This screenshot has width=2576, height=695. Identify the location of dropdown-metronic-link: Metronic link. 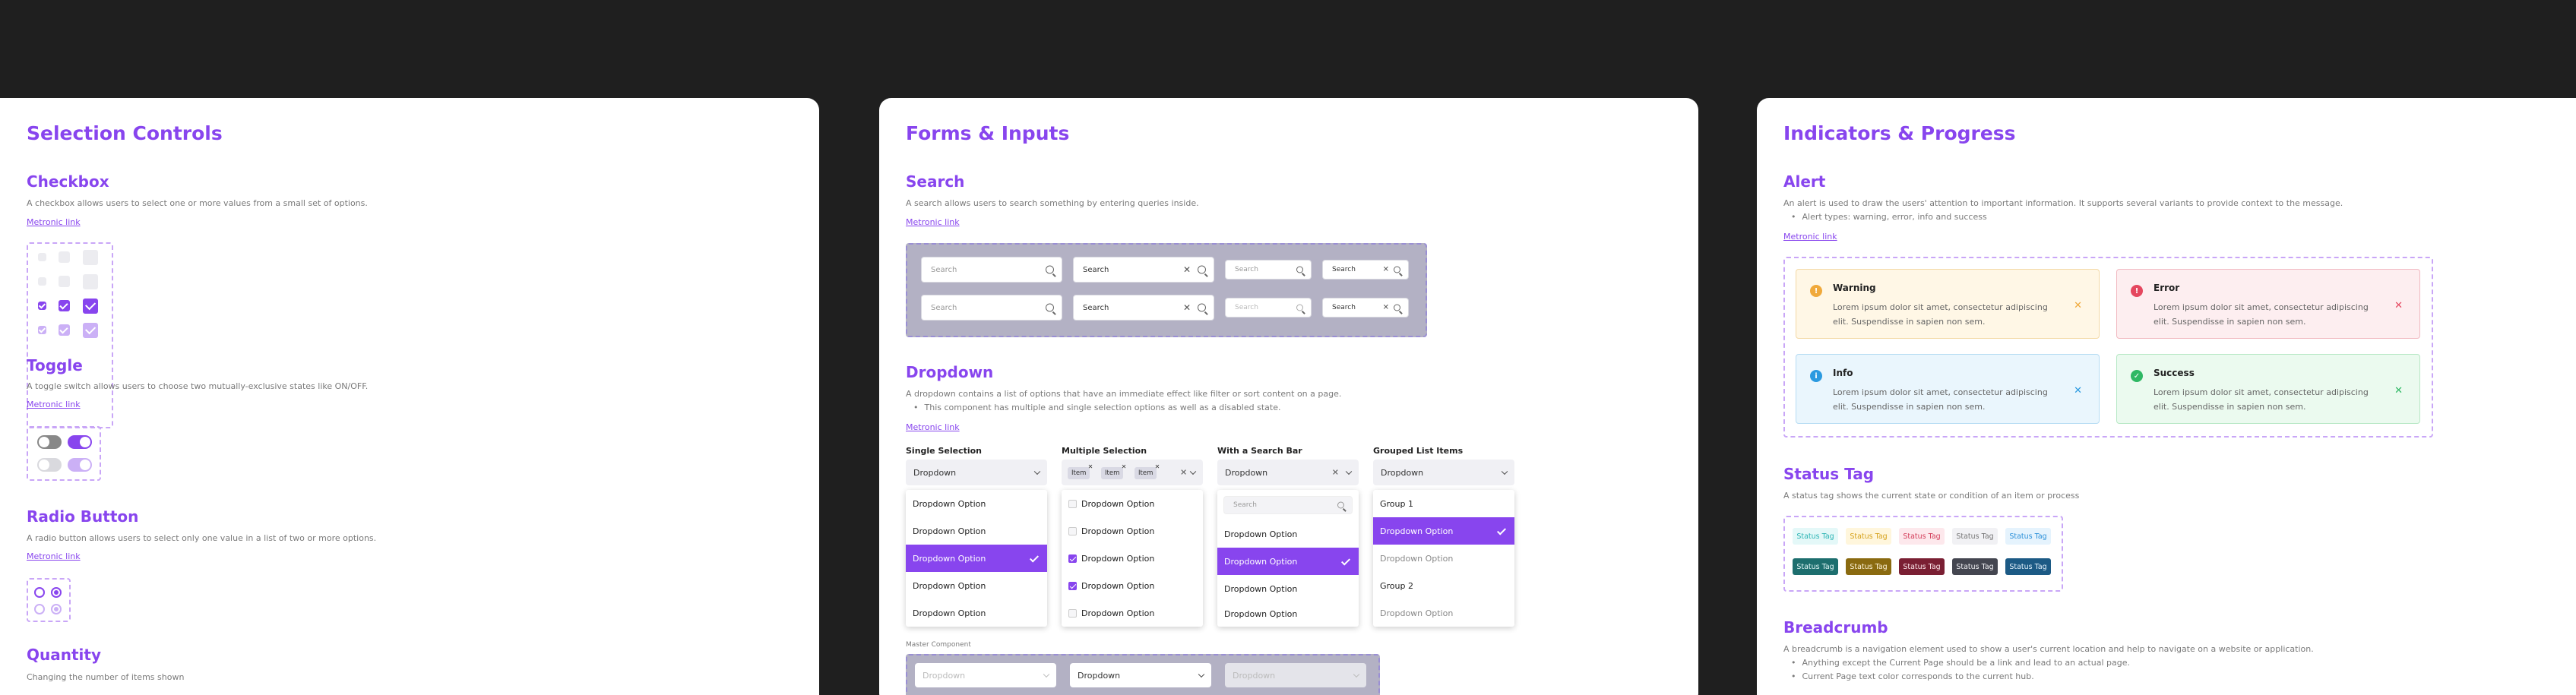
(933, 427).